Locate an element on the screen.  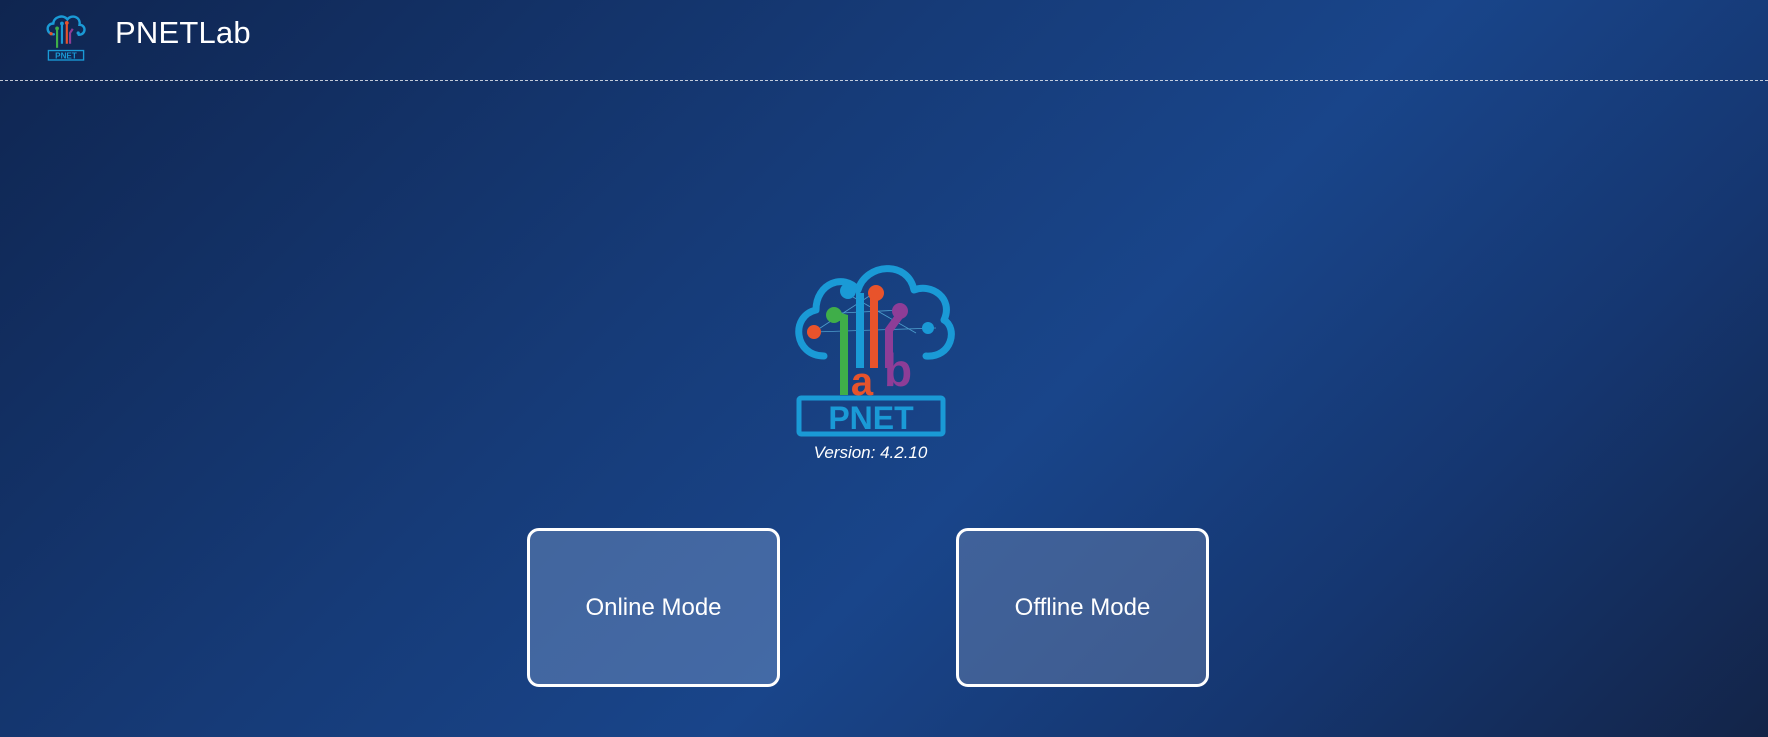
online-mode-label: Online Mode is located at coordinates (653, 607).